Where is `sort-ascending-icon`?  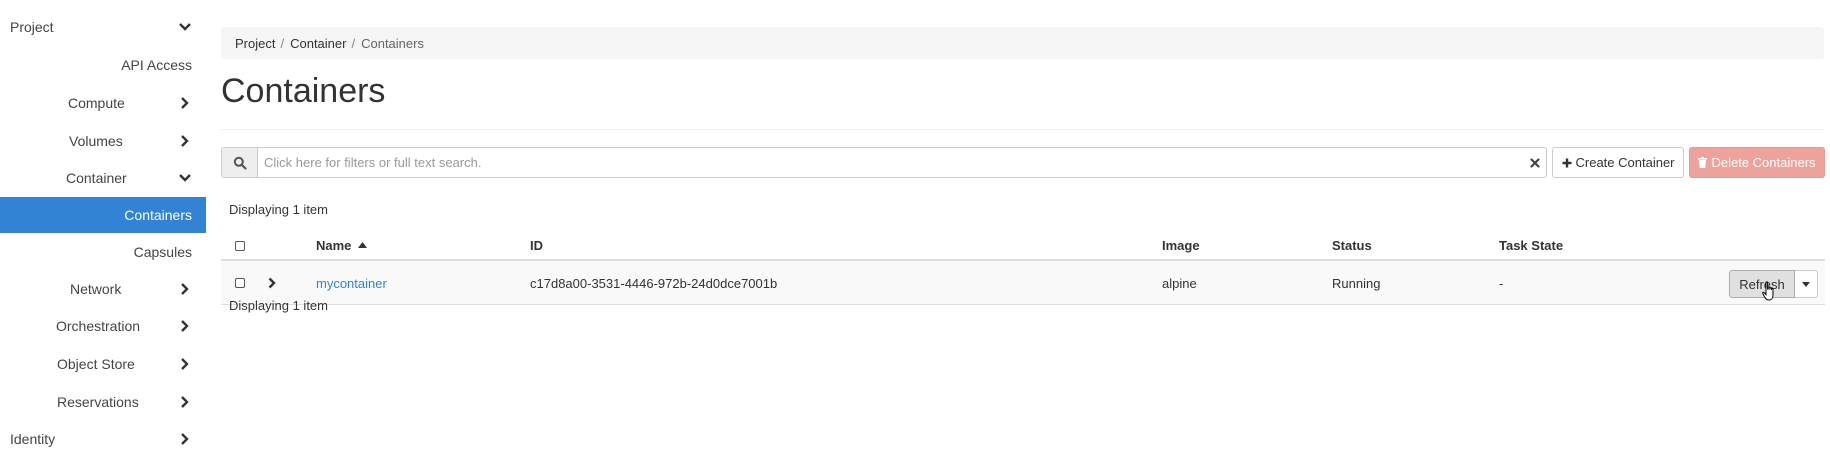
sort-ascending-icon is located at coordinates (363, 245).